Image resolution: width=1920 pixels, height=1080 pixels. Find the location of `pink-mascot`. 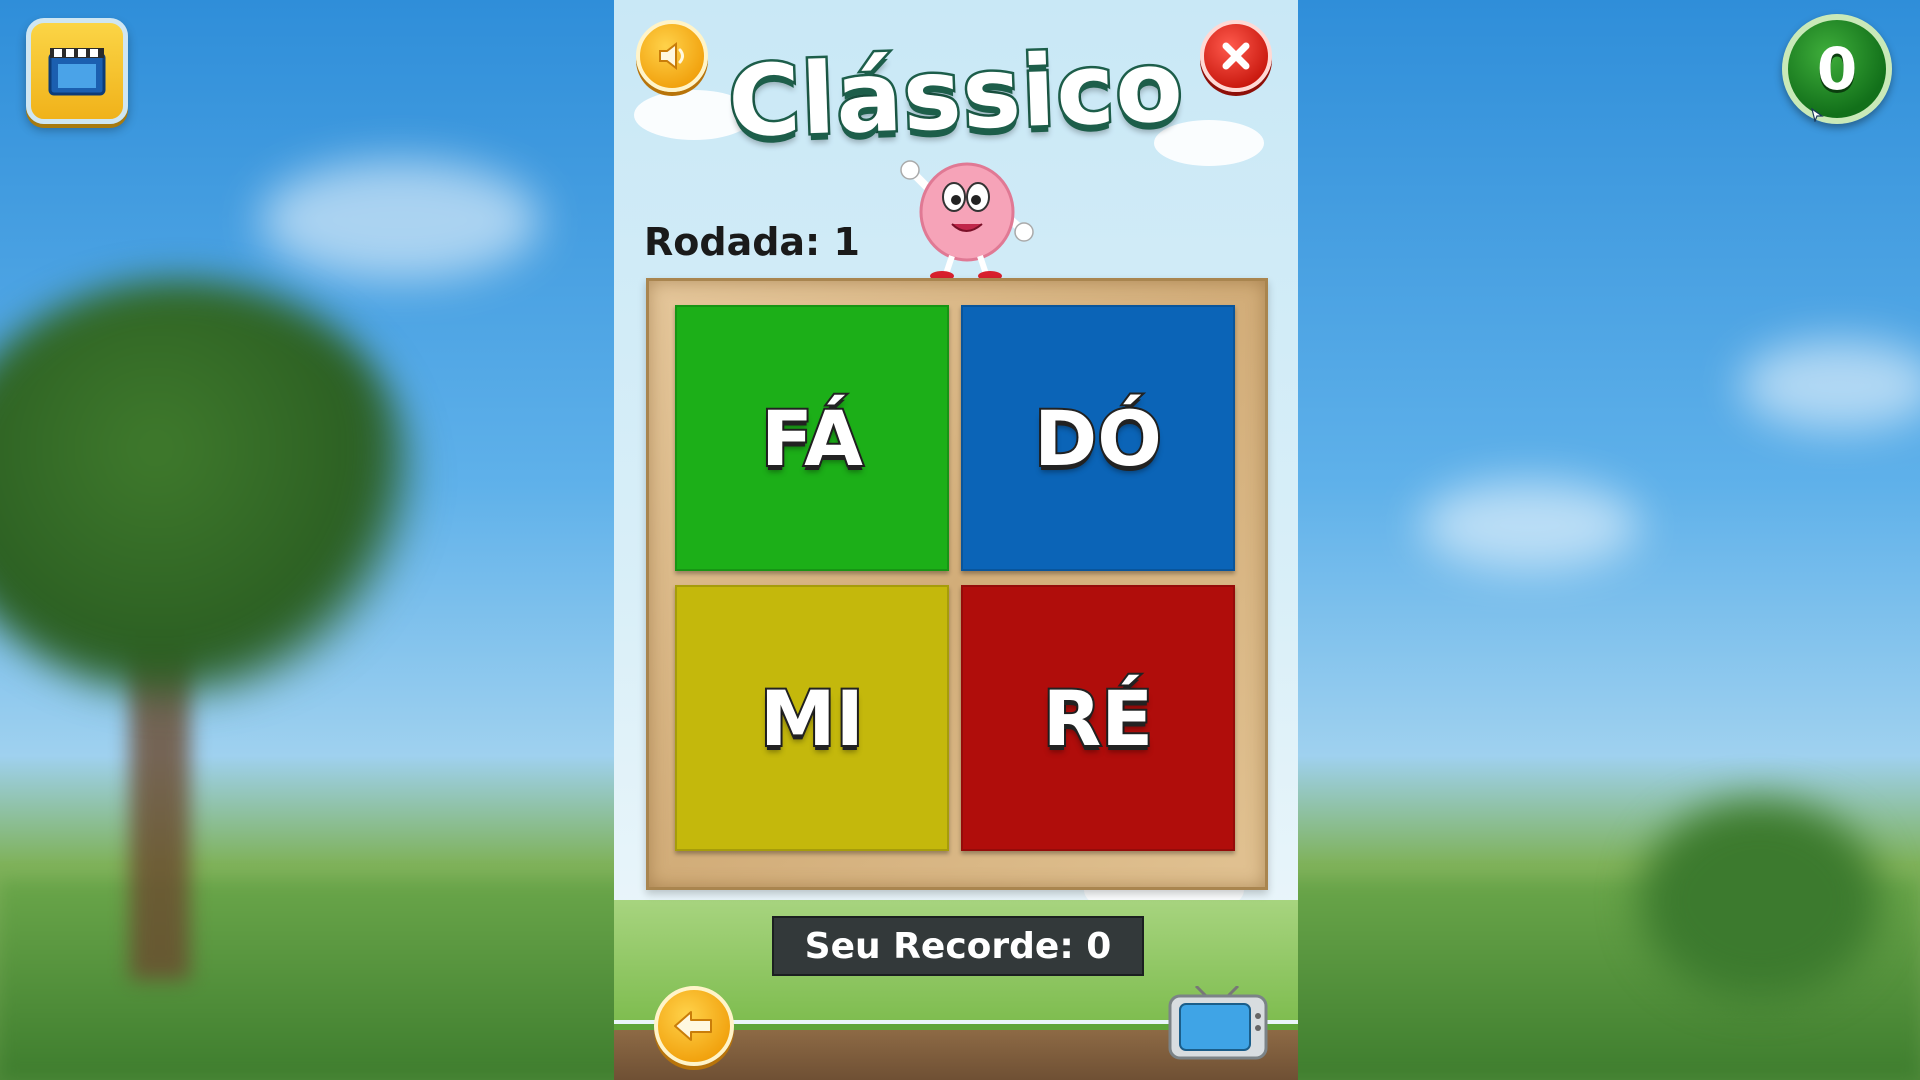

pink-mascot is located at coordinates (967, 220).